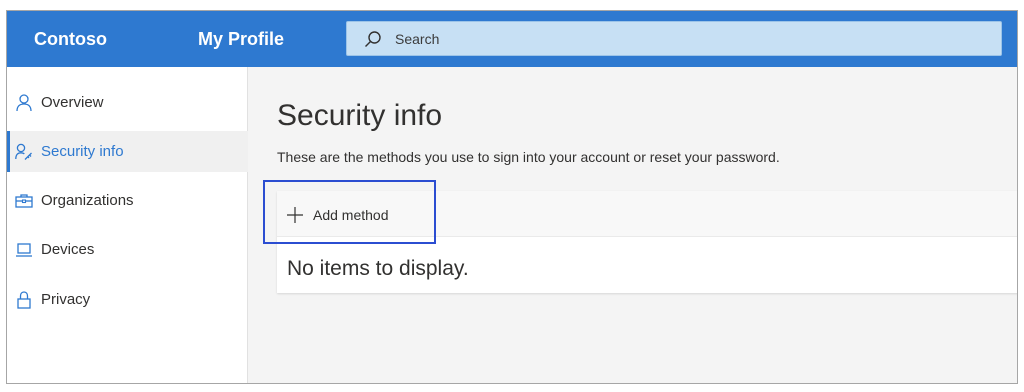  I want to click on sidebar-item-devices: Devices, so click(127, 249).